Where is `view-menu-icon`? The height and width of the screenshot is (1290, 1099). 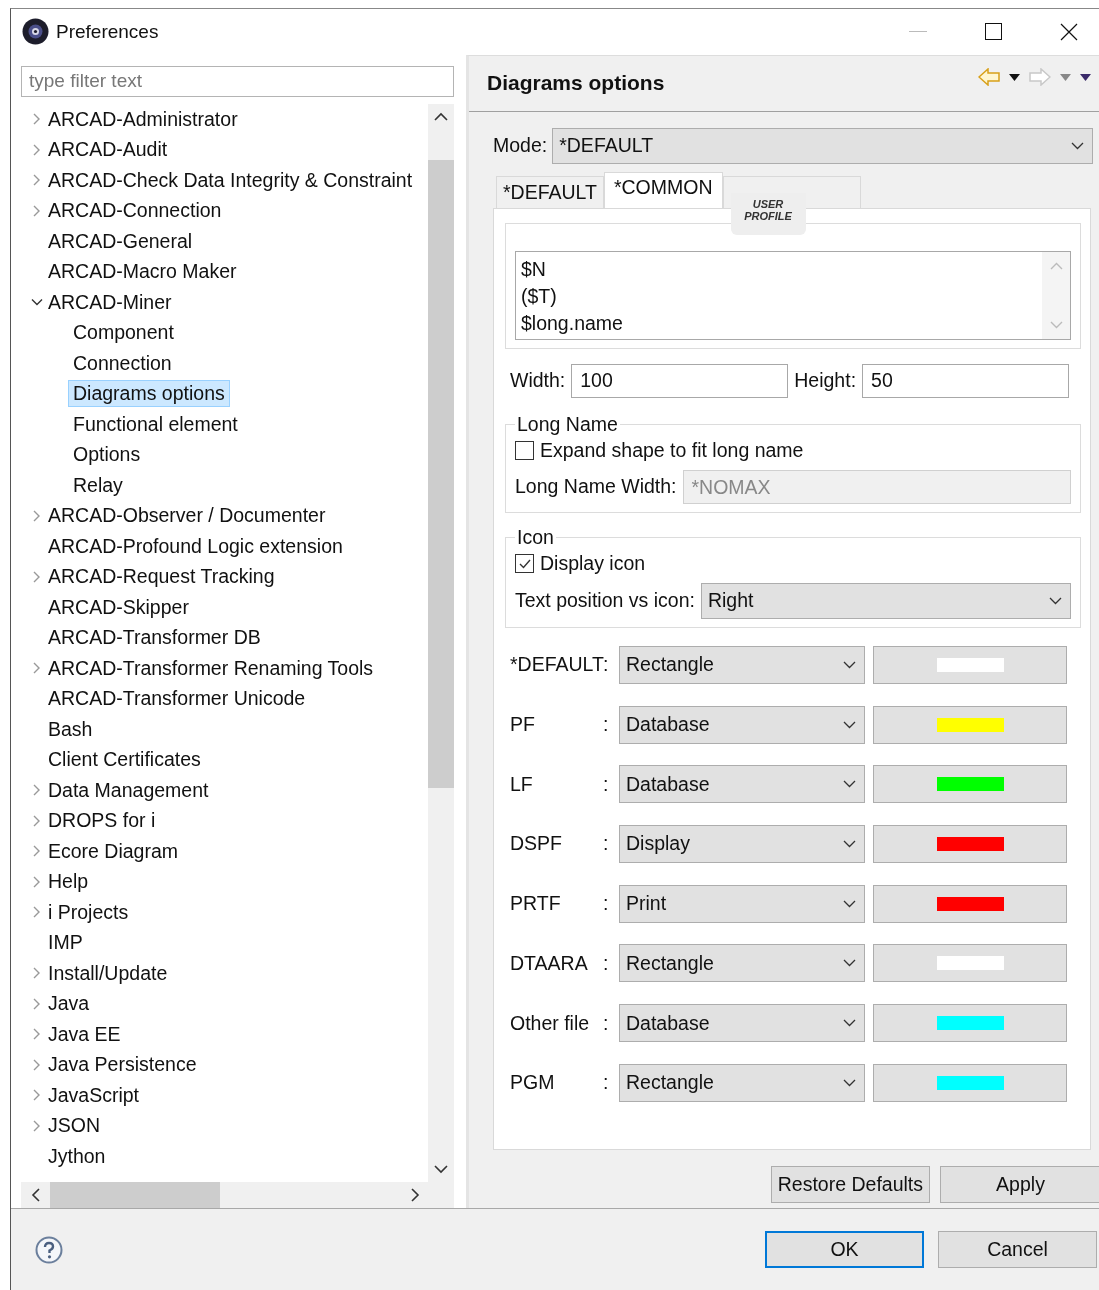
view-menu-icon is located at coordinates (1085, 77).